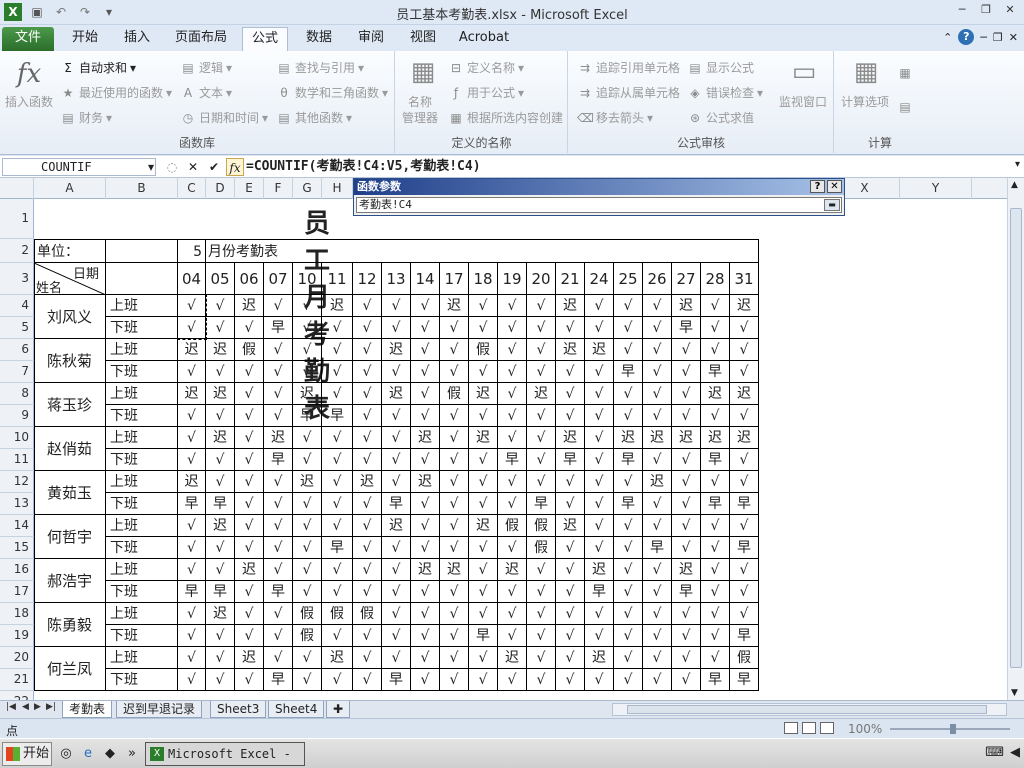 Image resolution: width=1024 pixels, height=768 pixels. I want to click on name-manager-label-2: 管理器, so click(420, 117).